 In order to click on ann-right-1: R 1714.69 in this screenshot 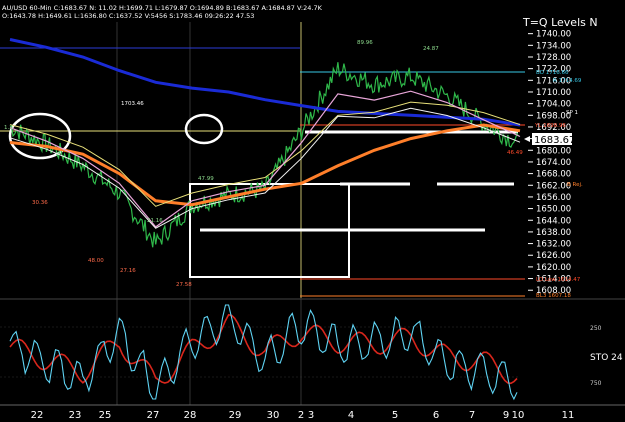, I will do `click(567, 81)`.